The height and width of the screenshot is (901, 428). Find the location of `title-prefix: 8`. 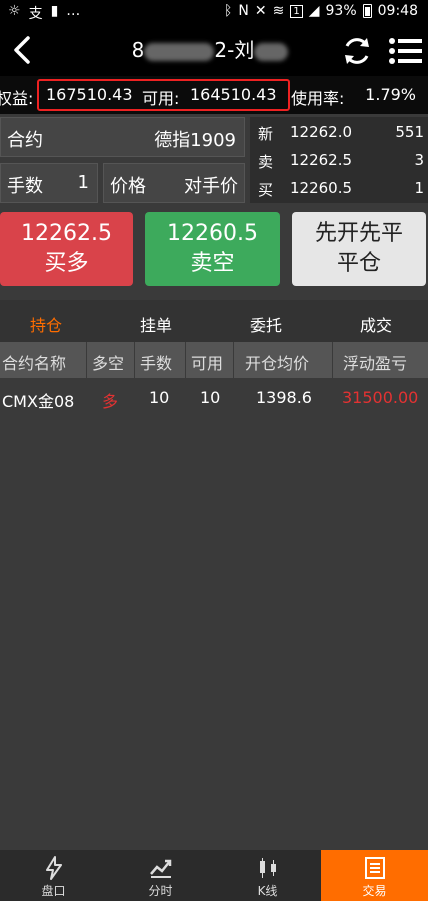

title-prefix: 8 is located at coordinates (138, 50).